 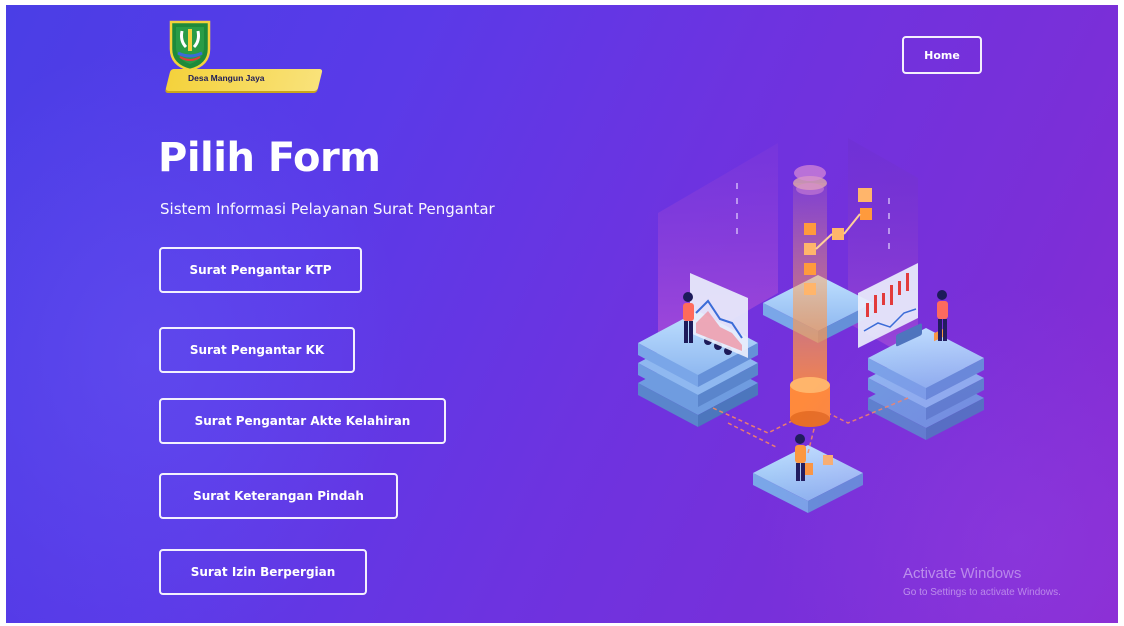 I want to click on person-right-icon, so click(x=942, y=315).